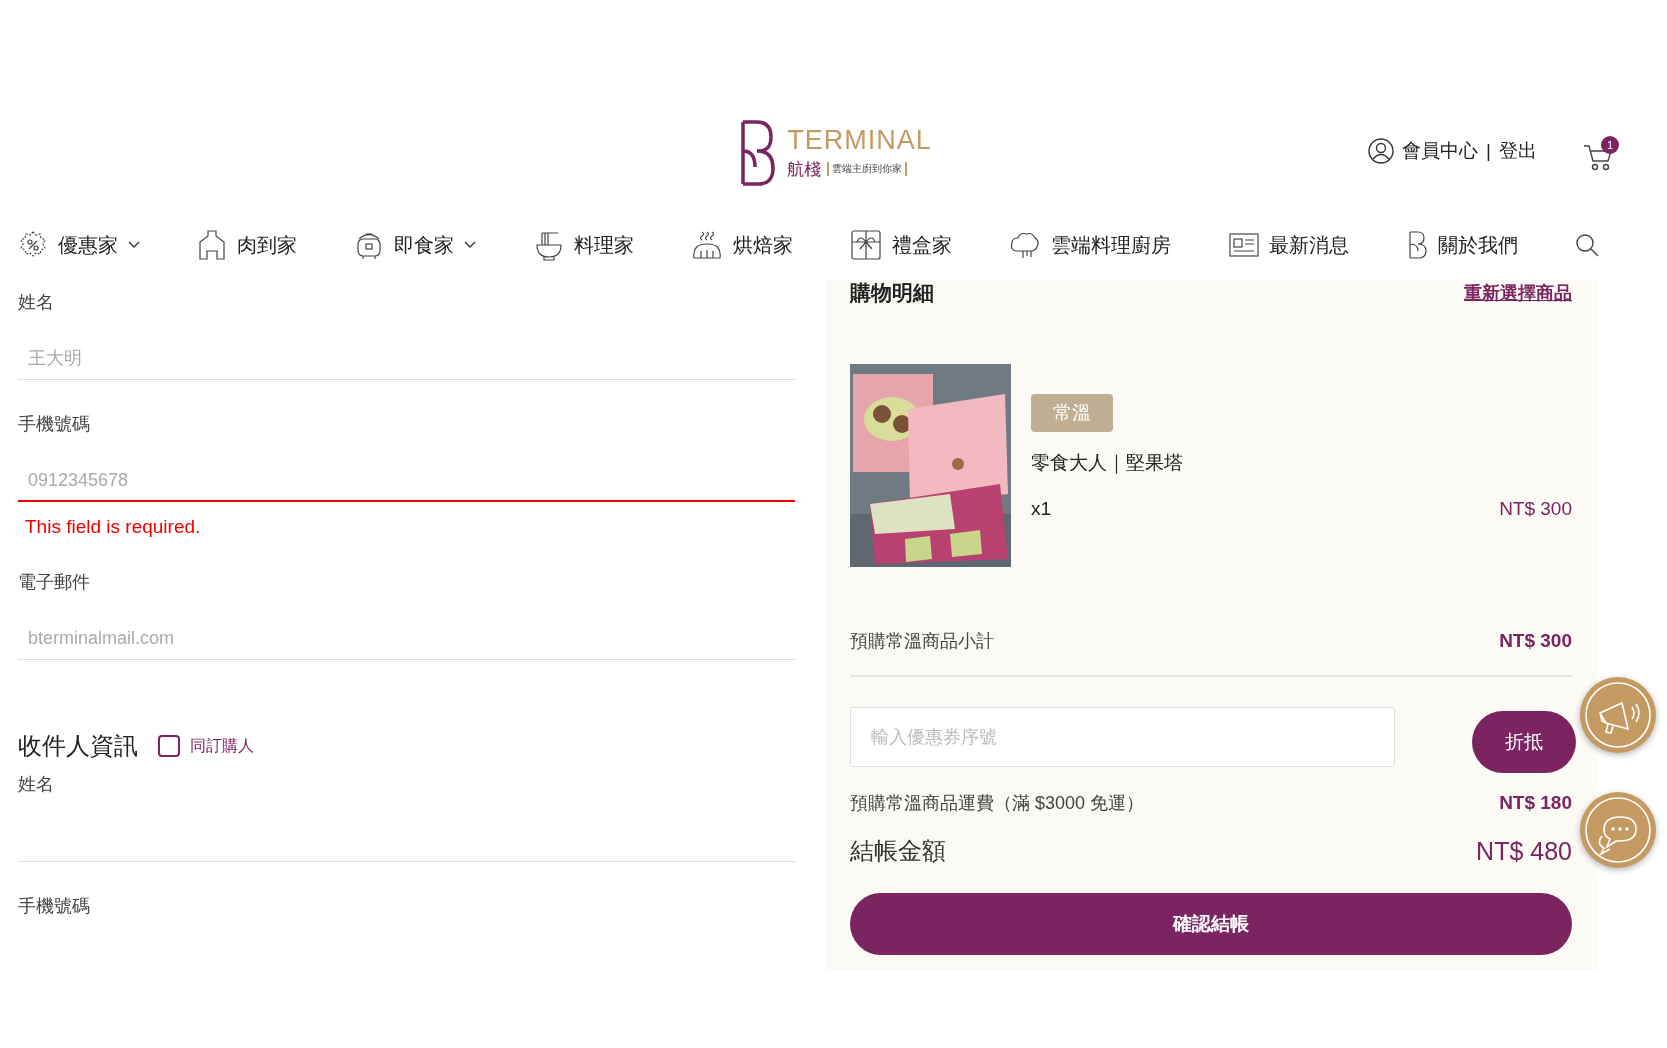  I want to click on nav-item: 優惠家, so click(79, 245).